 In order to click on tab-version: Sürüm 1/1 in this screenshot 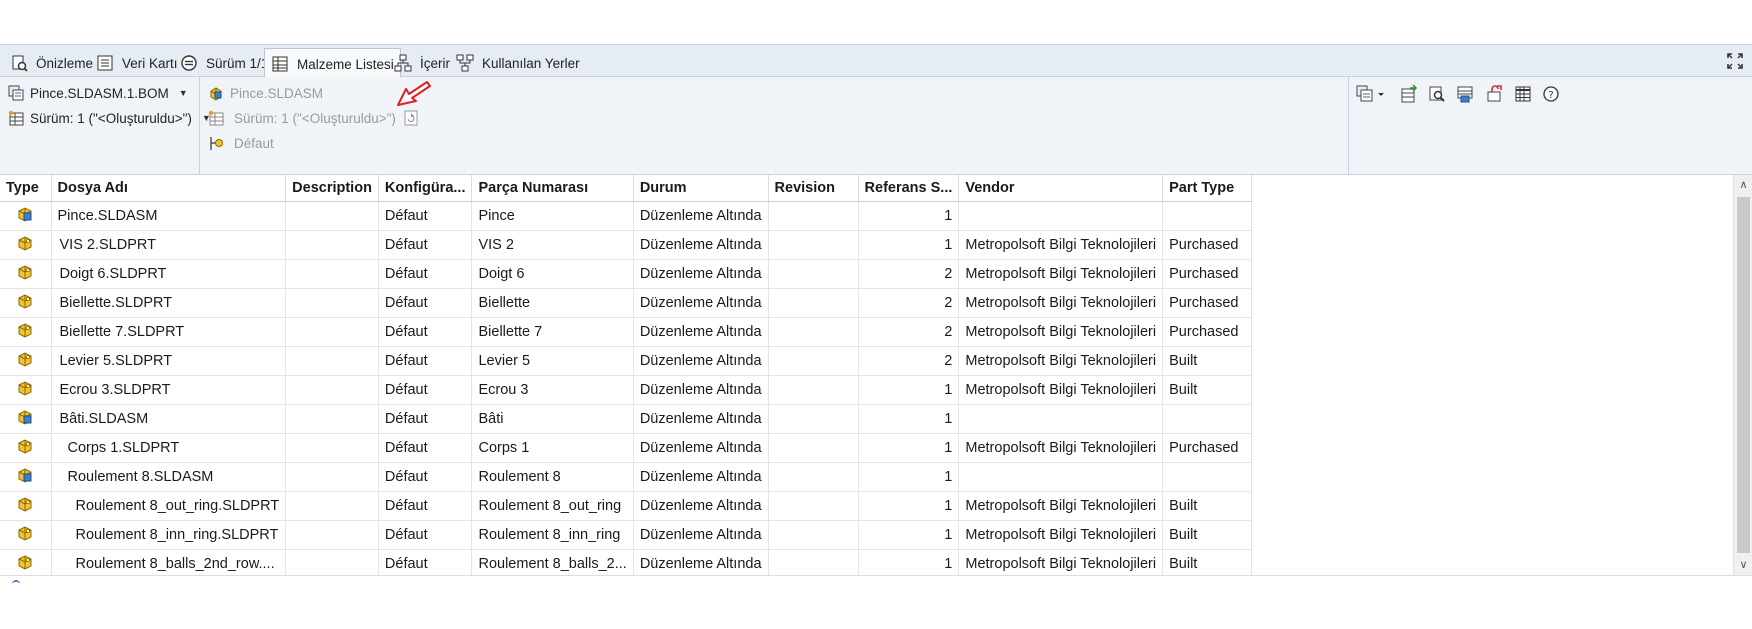, I will do `click(224, 63)`.